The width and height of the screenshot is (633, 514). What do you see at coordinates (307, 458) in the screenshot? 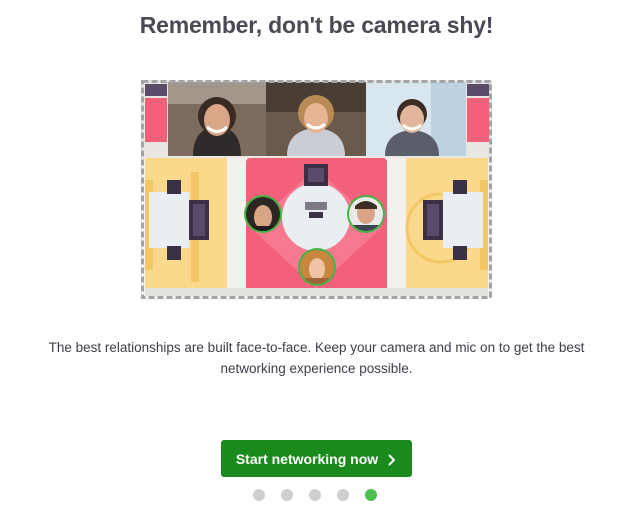
I see `start-networking-label: Start networking now` at bounding box center [307, 458].